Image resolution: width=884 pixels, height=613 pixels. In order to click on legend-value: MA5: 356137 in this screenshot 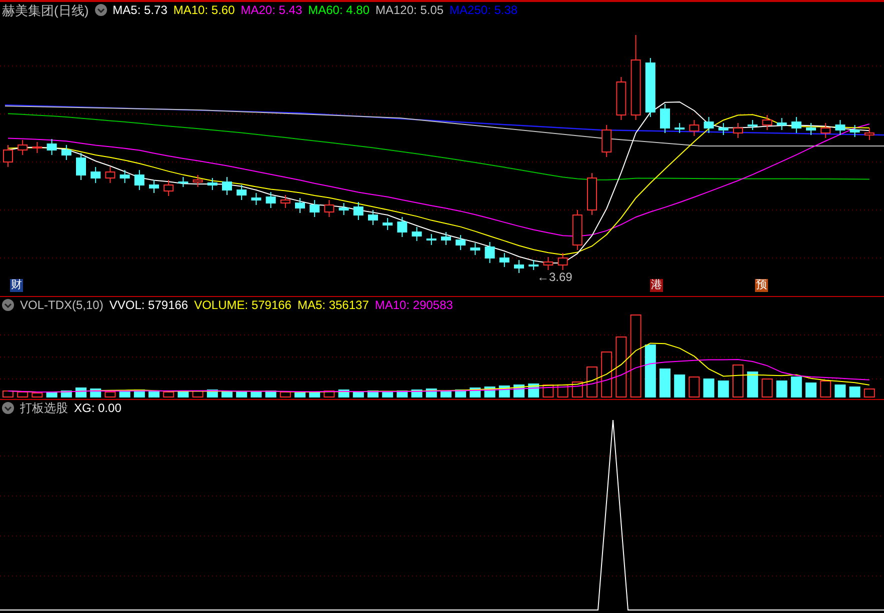, I will do `click(333, 305)`.